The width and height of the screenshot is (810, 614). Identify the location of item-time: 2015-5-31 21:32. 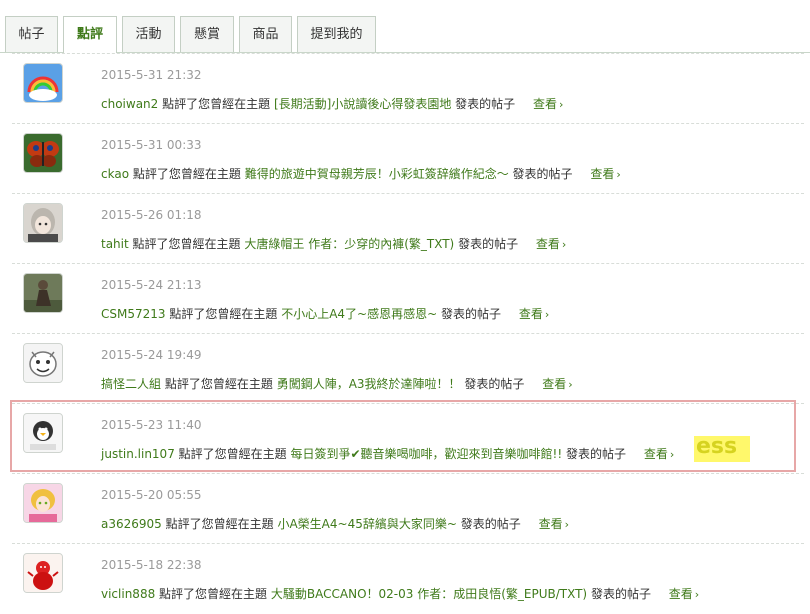
(151, 75).